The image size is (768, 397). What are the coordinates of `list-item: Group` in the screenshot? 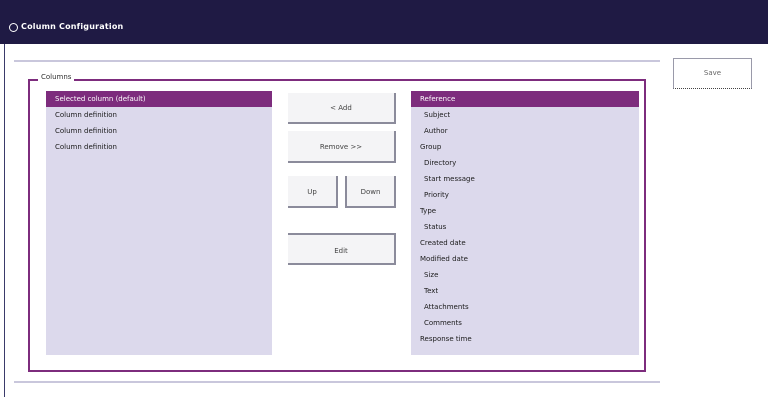 It's located at (525, 147).